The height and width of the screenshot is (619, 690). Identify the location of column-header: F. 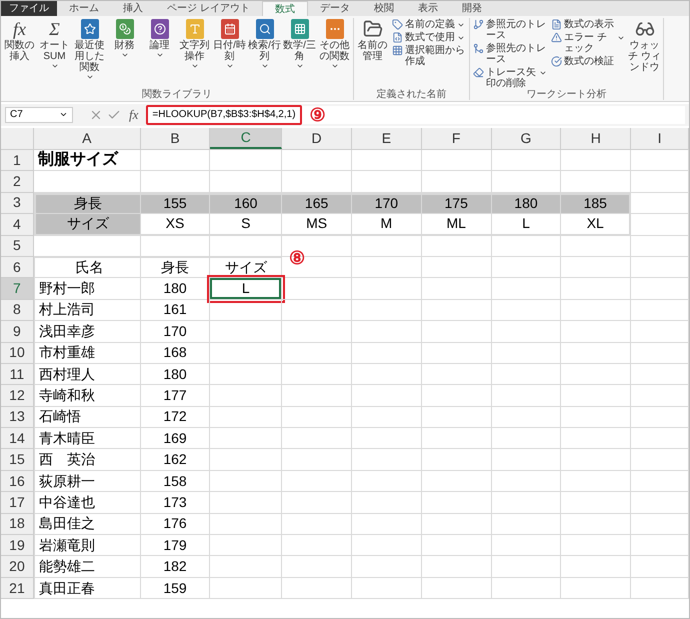
(457, 138).